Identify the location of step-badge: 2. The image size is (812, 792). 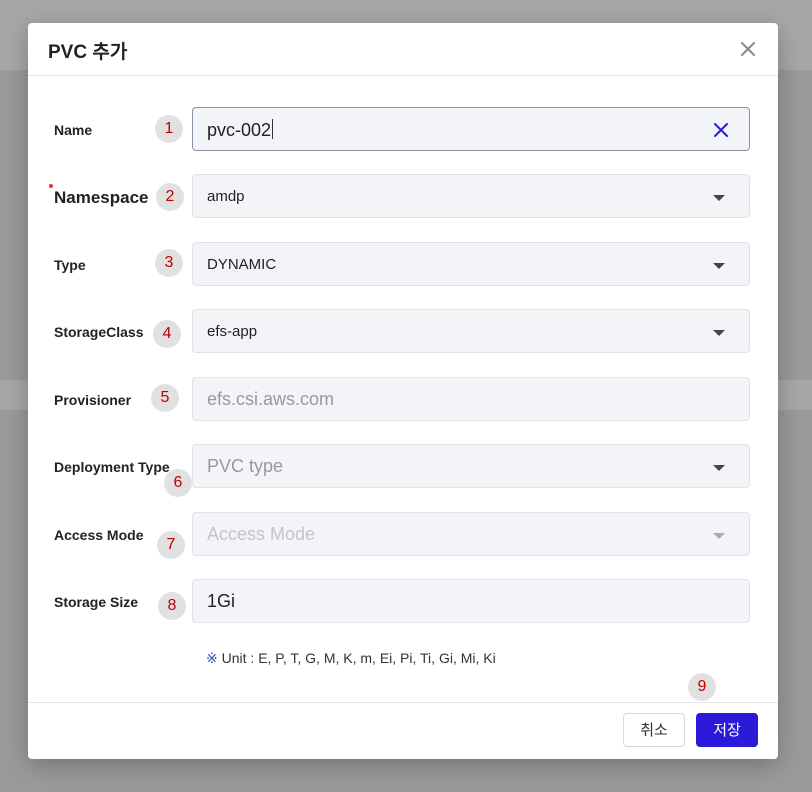
(170, 197).